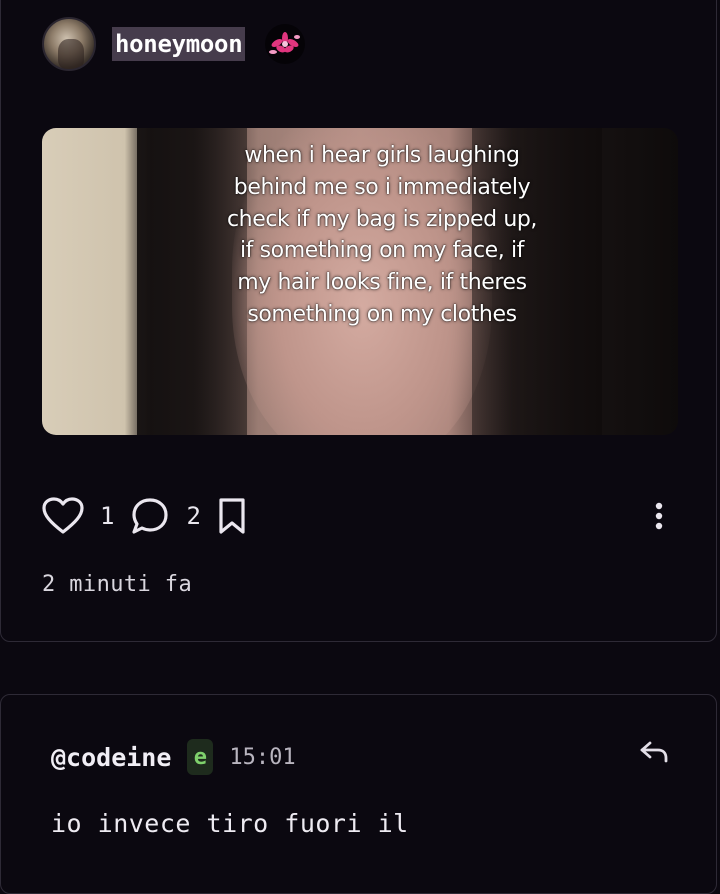  Describe the element at coordinates (150, 516) in the screenshot. I see `comment-bubble-icon` at that location.